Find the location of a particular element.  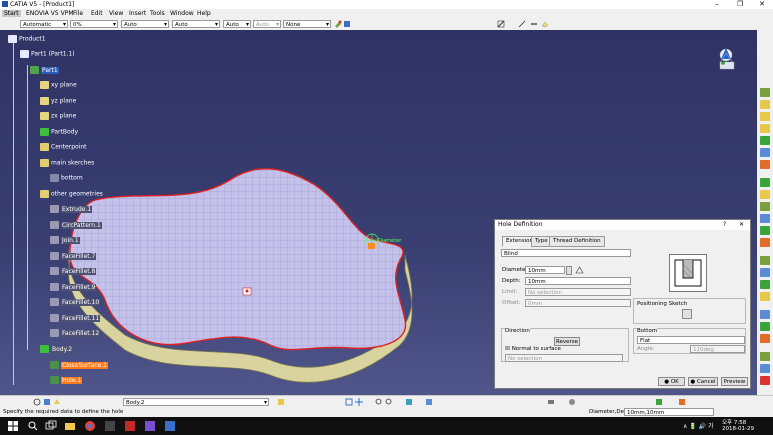

tree-node-body-2: Body.2 is located at coordinates (57, 349).